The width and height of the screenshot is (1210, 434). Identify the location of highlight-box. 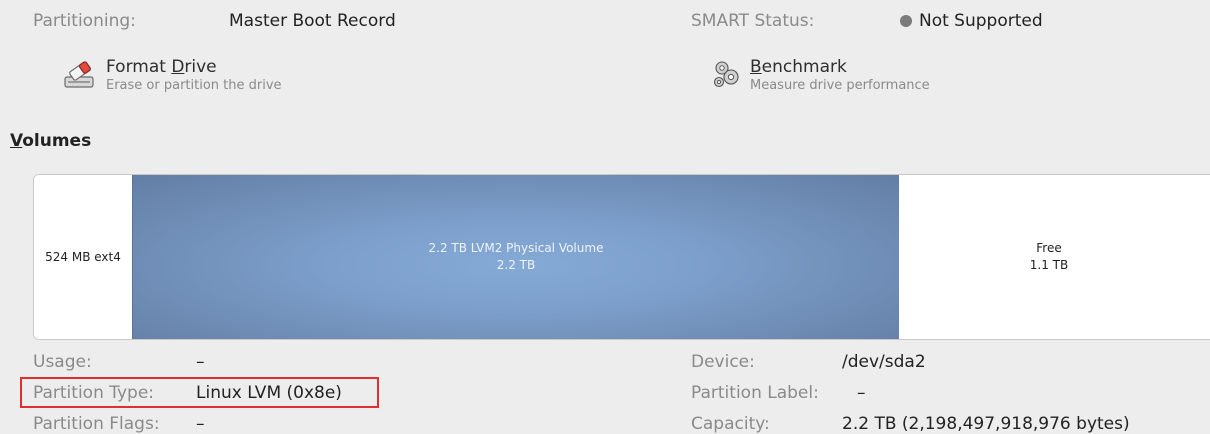
(199, 392).